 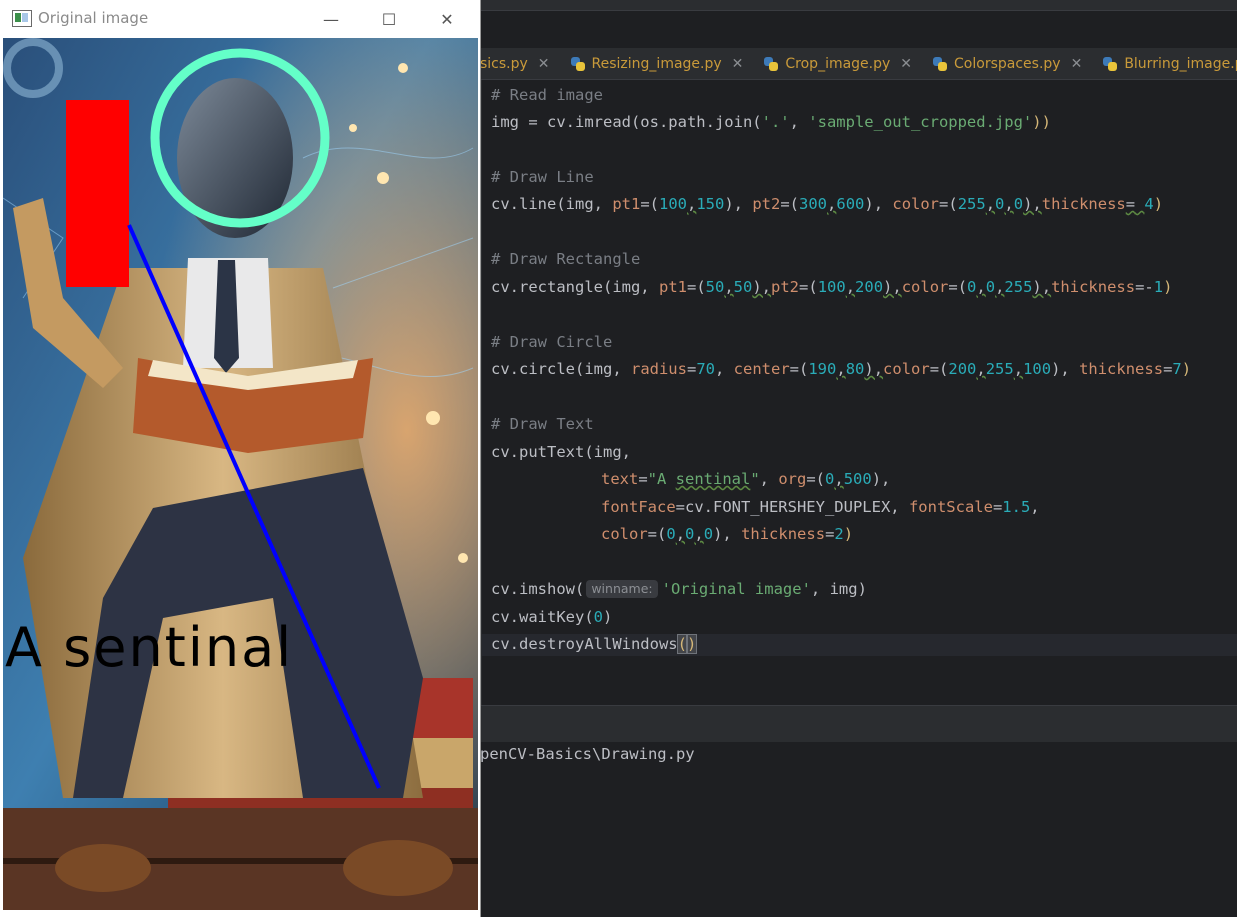 What do you see at coordinates (566, 259) in the screenshot?
I see `code-line-5: # Draw Rectangle` at bounding box center [566, 259].